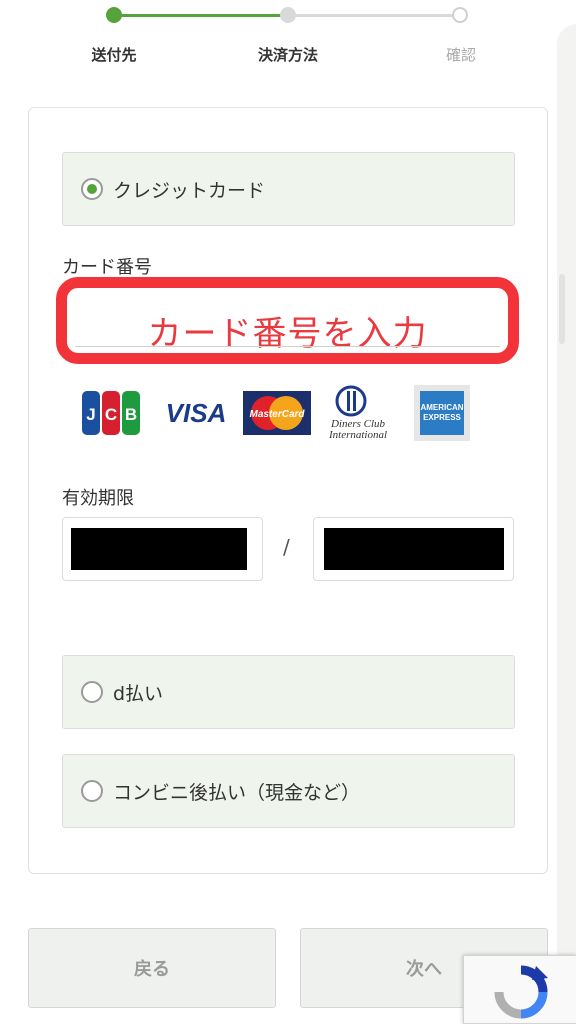 The height and width of the screenshot is (1024, 576). I want to click on credit-card-radio, so click(92, 189).